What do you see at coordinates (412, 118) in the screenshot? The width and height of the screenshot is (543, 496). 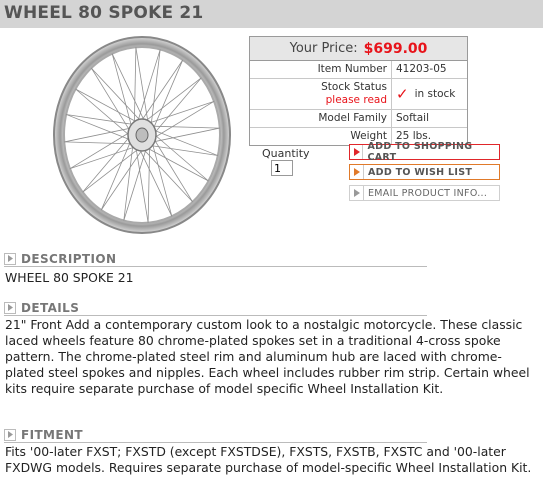 I see `spec-value: Softail` at bounding box center [412, 118].